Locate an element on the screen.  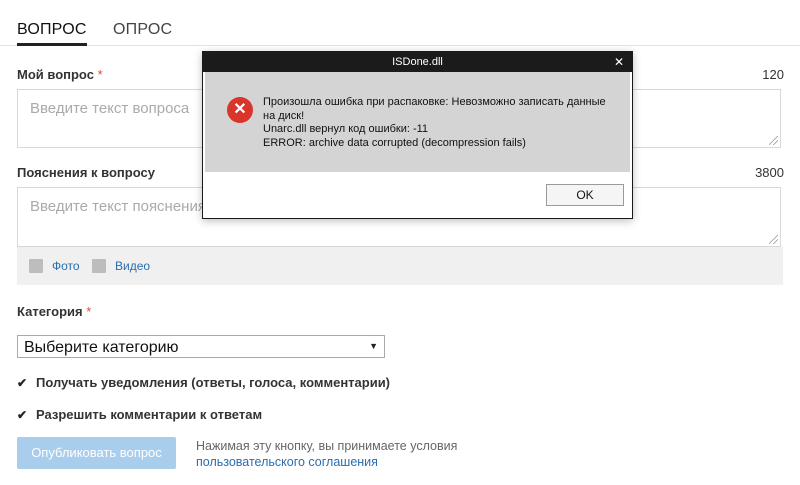
details-placeholder: Введите текст пояснения is located at coordinates (118, 206).